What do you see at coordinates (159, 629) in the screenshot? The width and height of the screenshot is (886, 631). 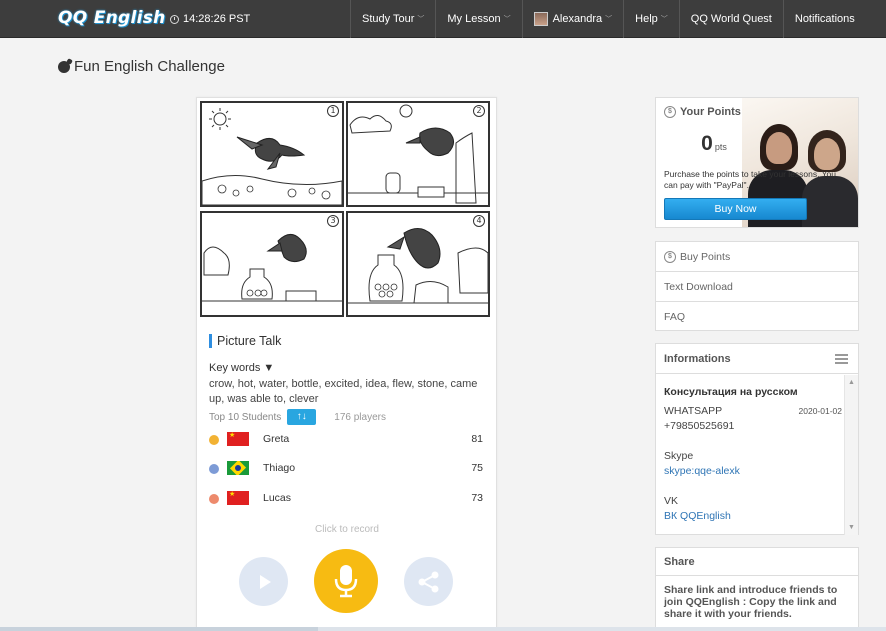 I see `scrollbar-thumb` at bounding box center [159, 629].